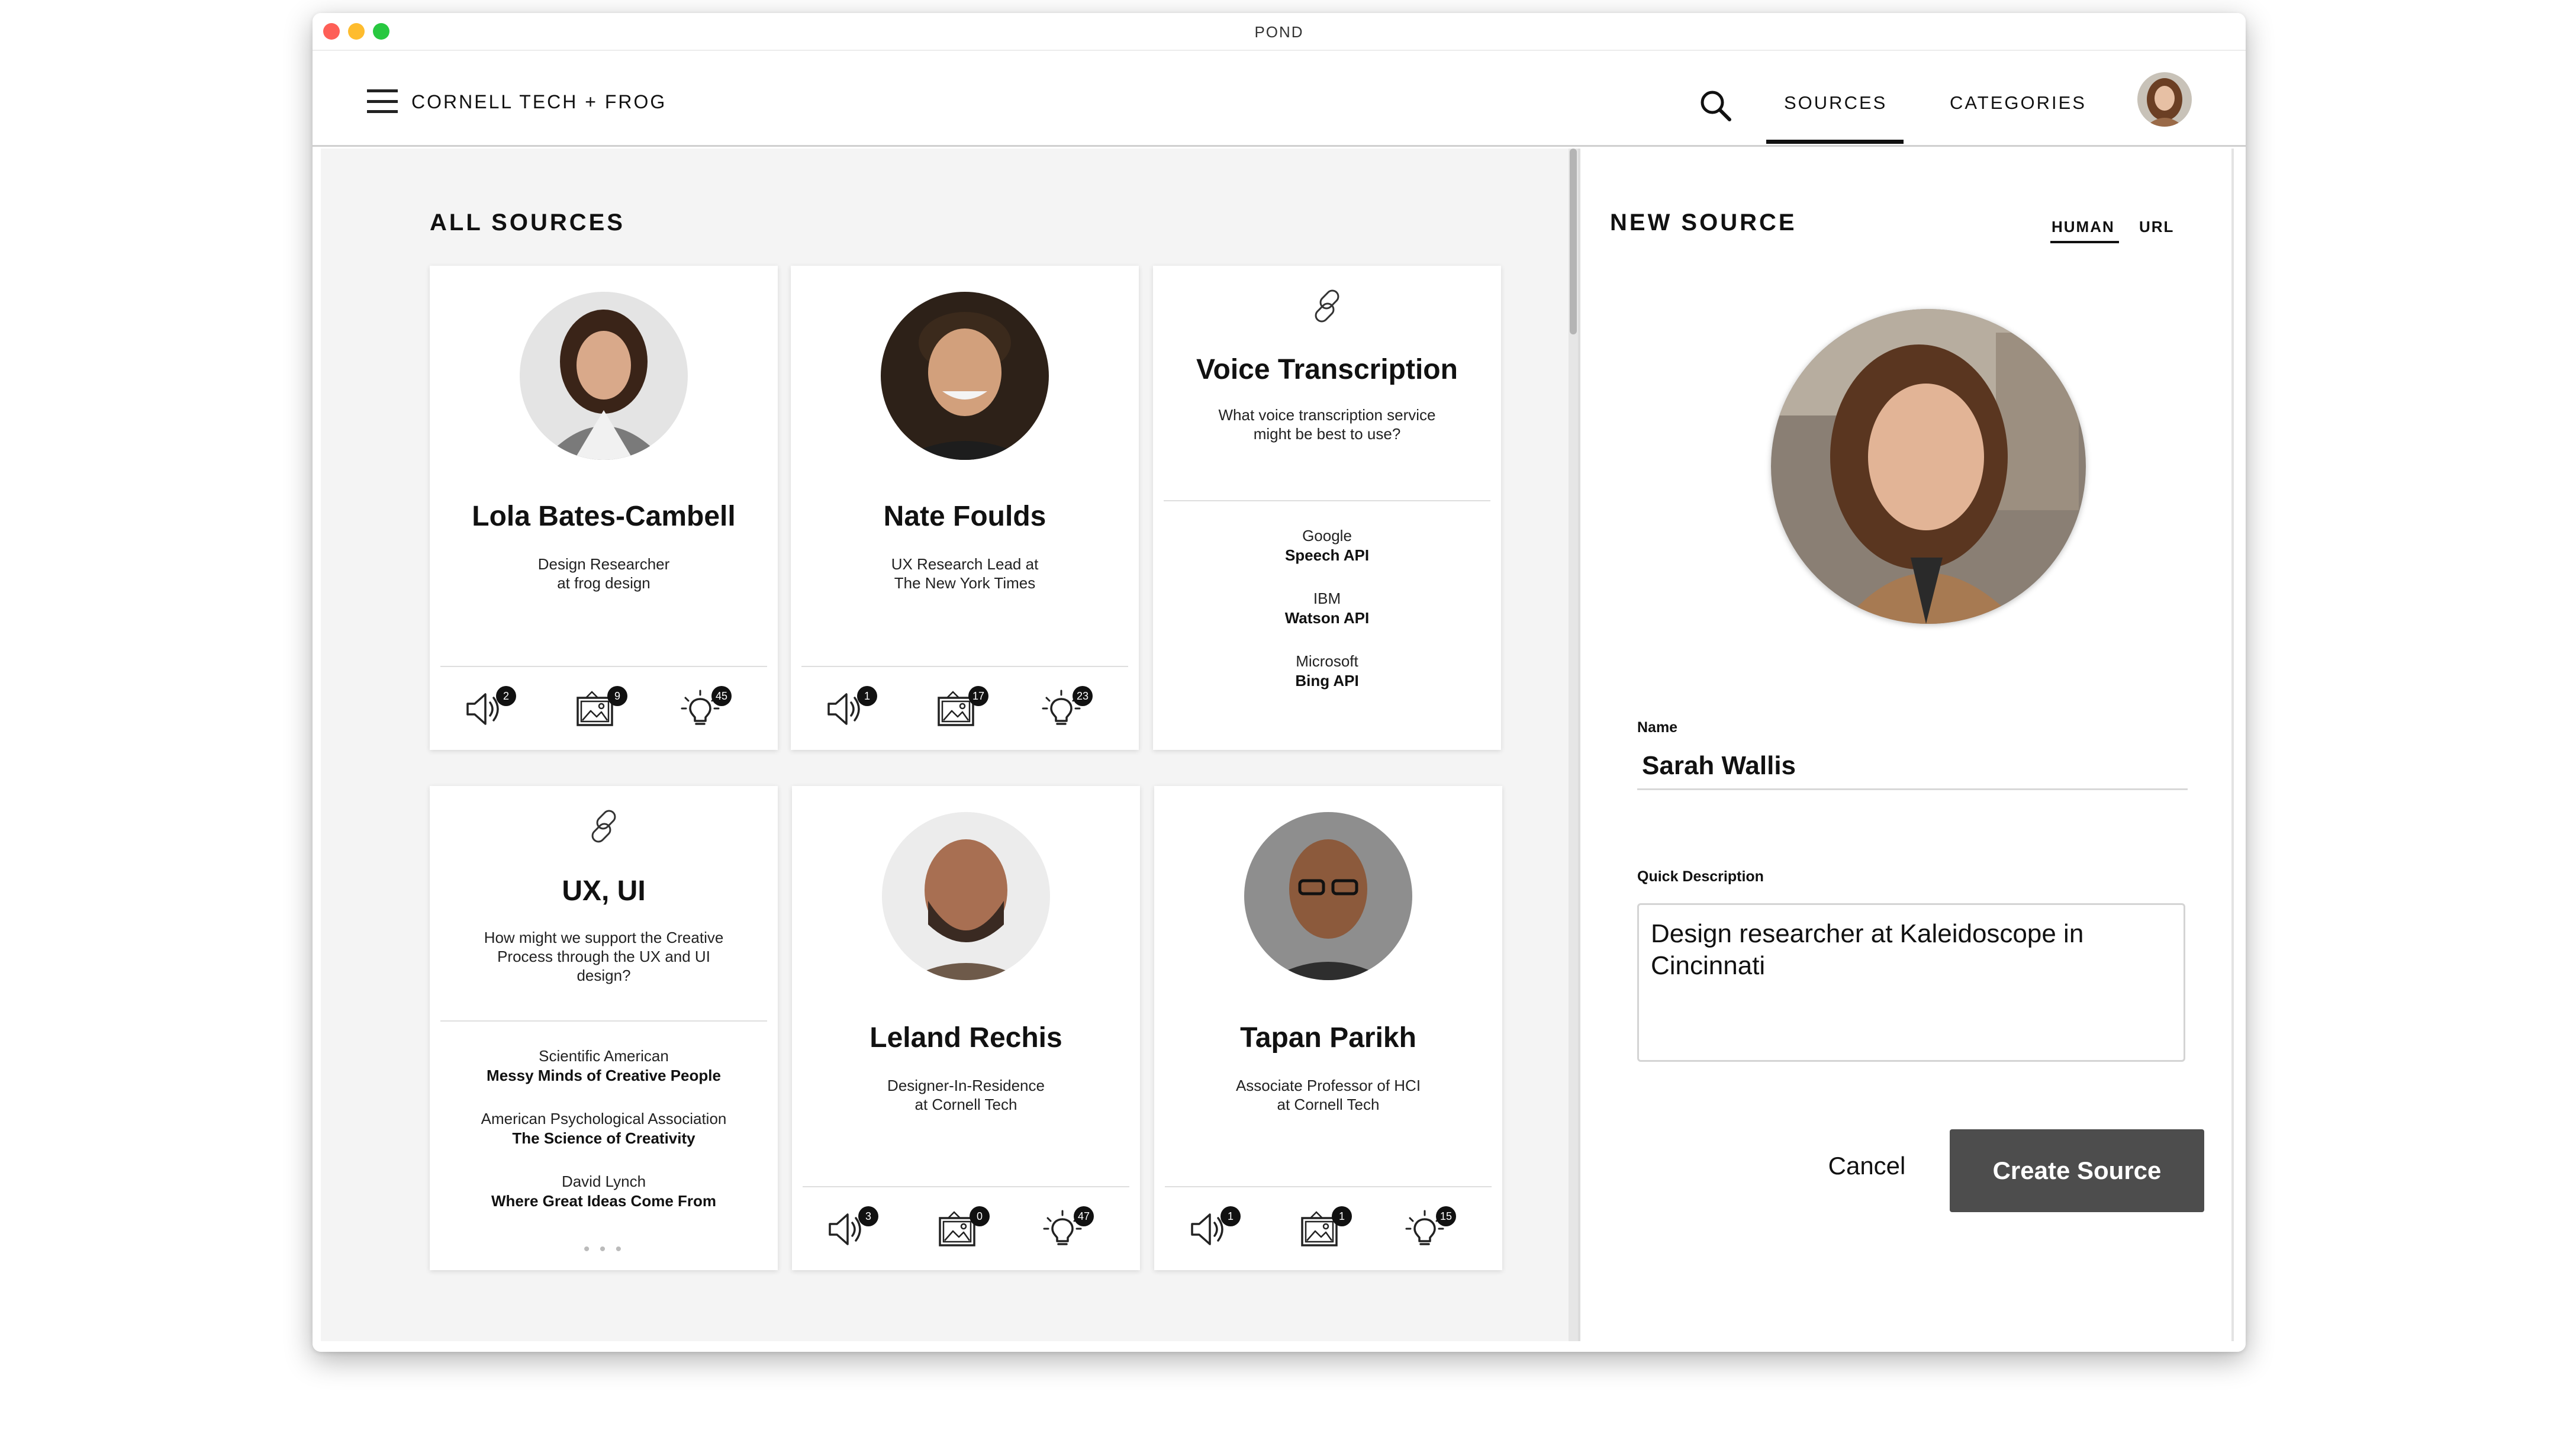 This screenshot has width=2557, height=1456. What do you see at coordinates (1069, 1227) in the screenshot?
I see `ideas-stat: 47` at bounding box center [1069, 1227].